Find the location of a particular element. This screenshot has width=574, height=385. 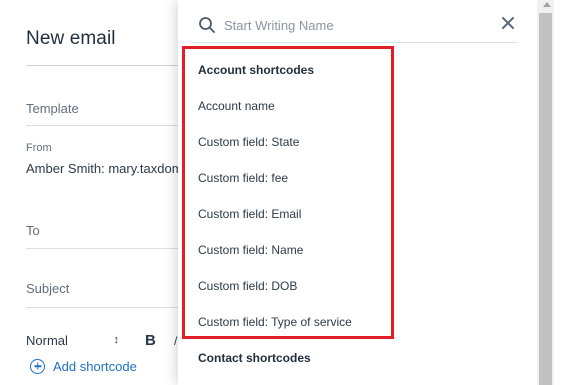

subject-divider is located at coordinates (103, 307).